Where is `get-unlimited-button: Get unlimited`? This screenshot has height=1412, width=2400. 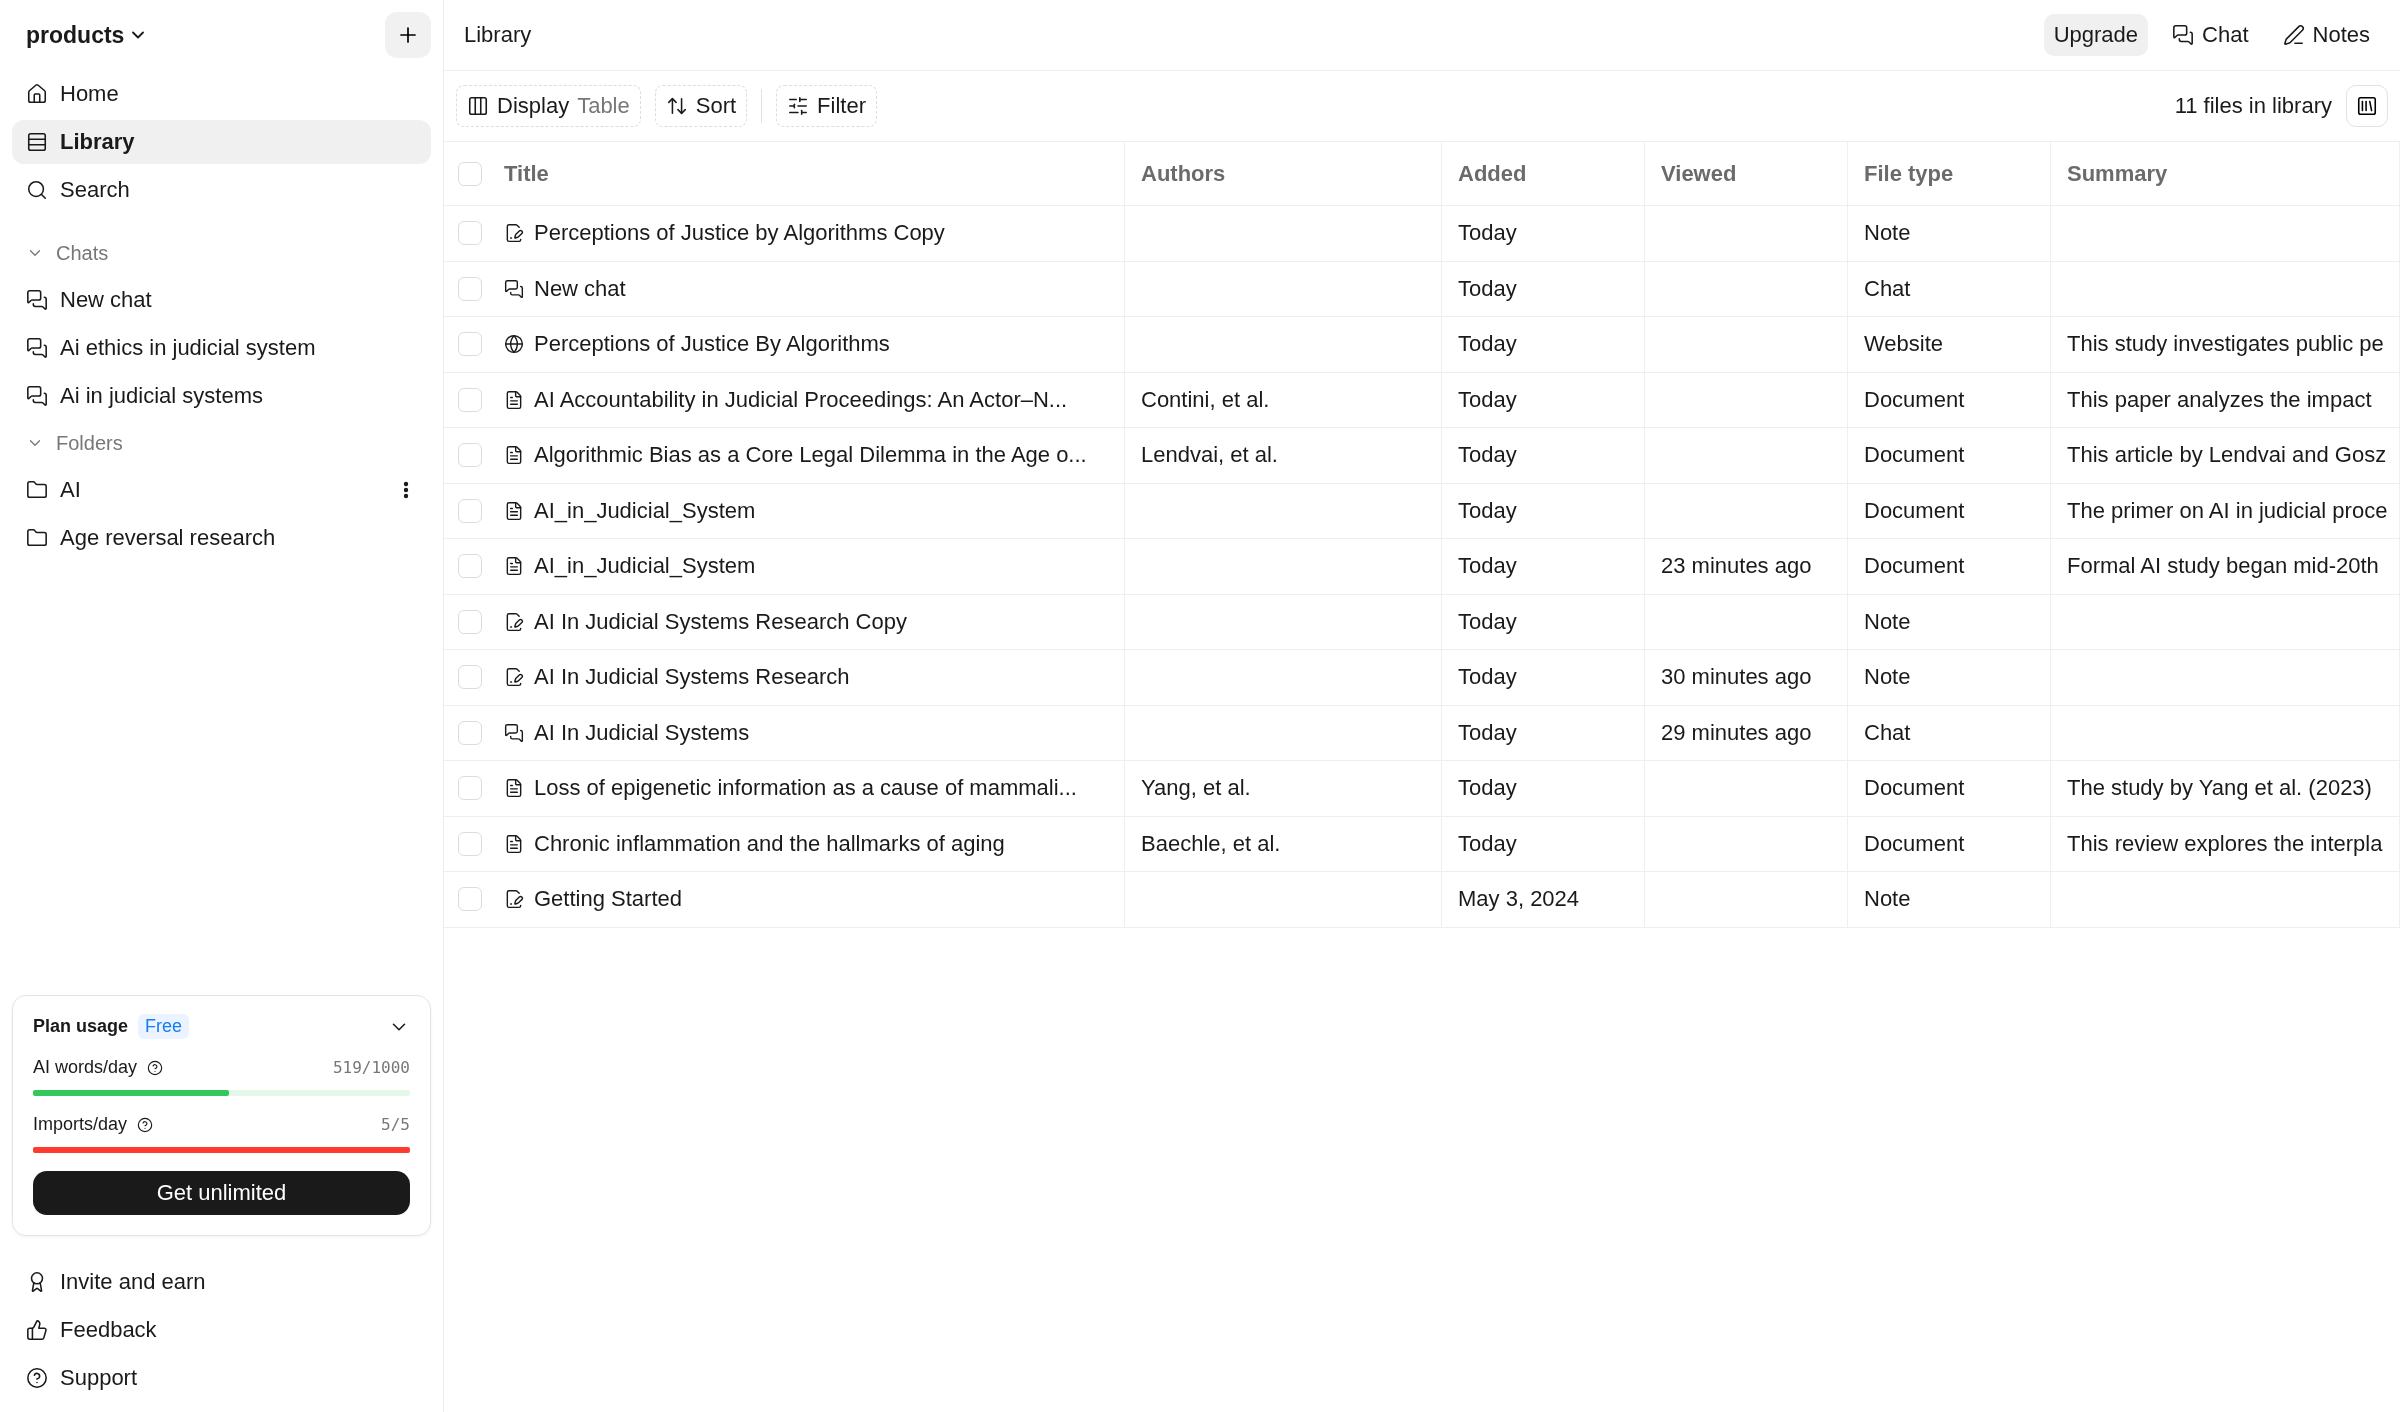 get-unlimited-button: Get unlimited is located at coordinates (221, 1193).